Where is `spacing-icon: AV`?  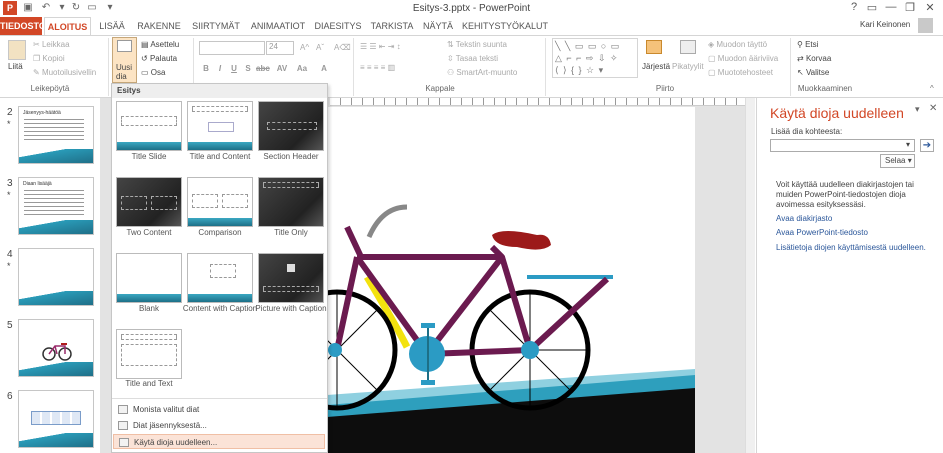
spacing-icon: AV is located at coordinates (282, 69).